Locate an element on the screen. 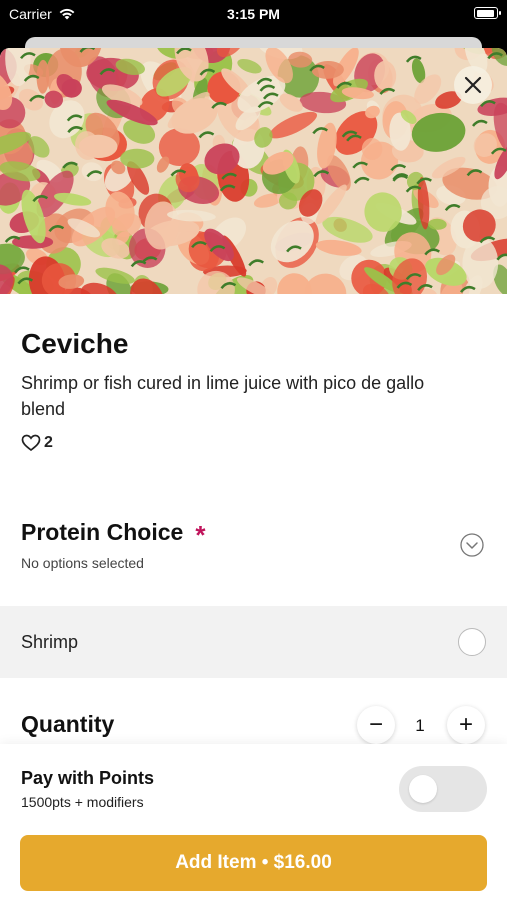 The image size is (507, 900). pay-with-points-subtitle: 1500pts + modifiers is located at coordinates (82, 802).